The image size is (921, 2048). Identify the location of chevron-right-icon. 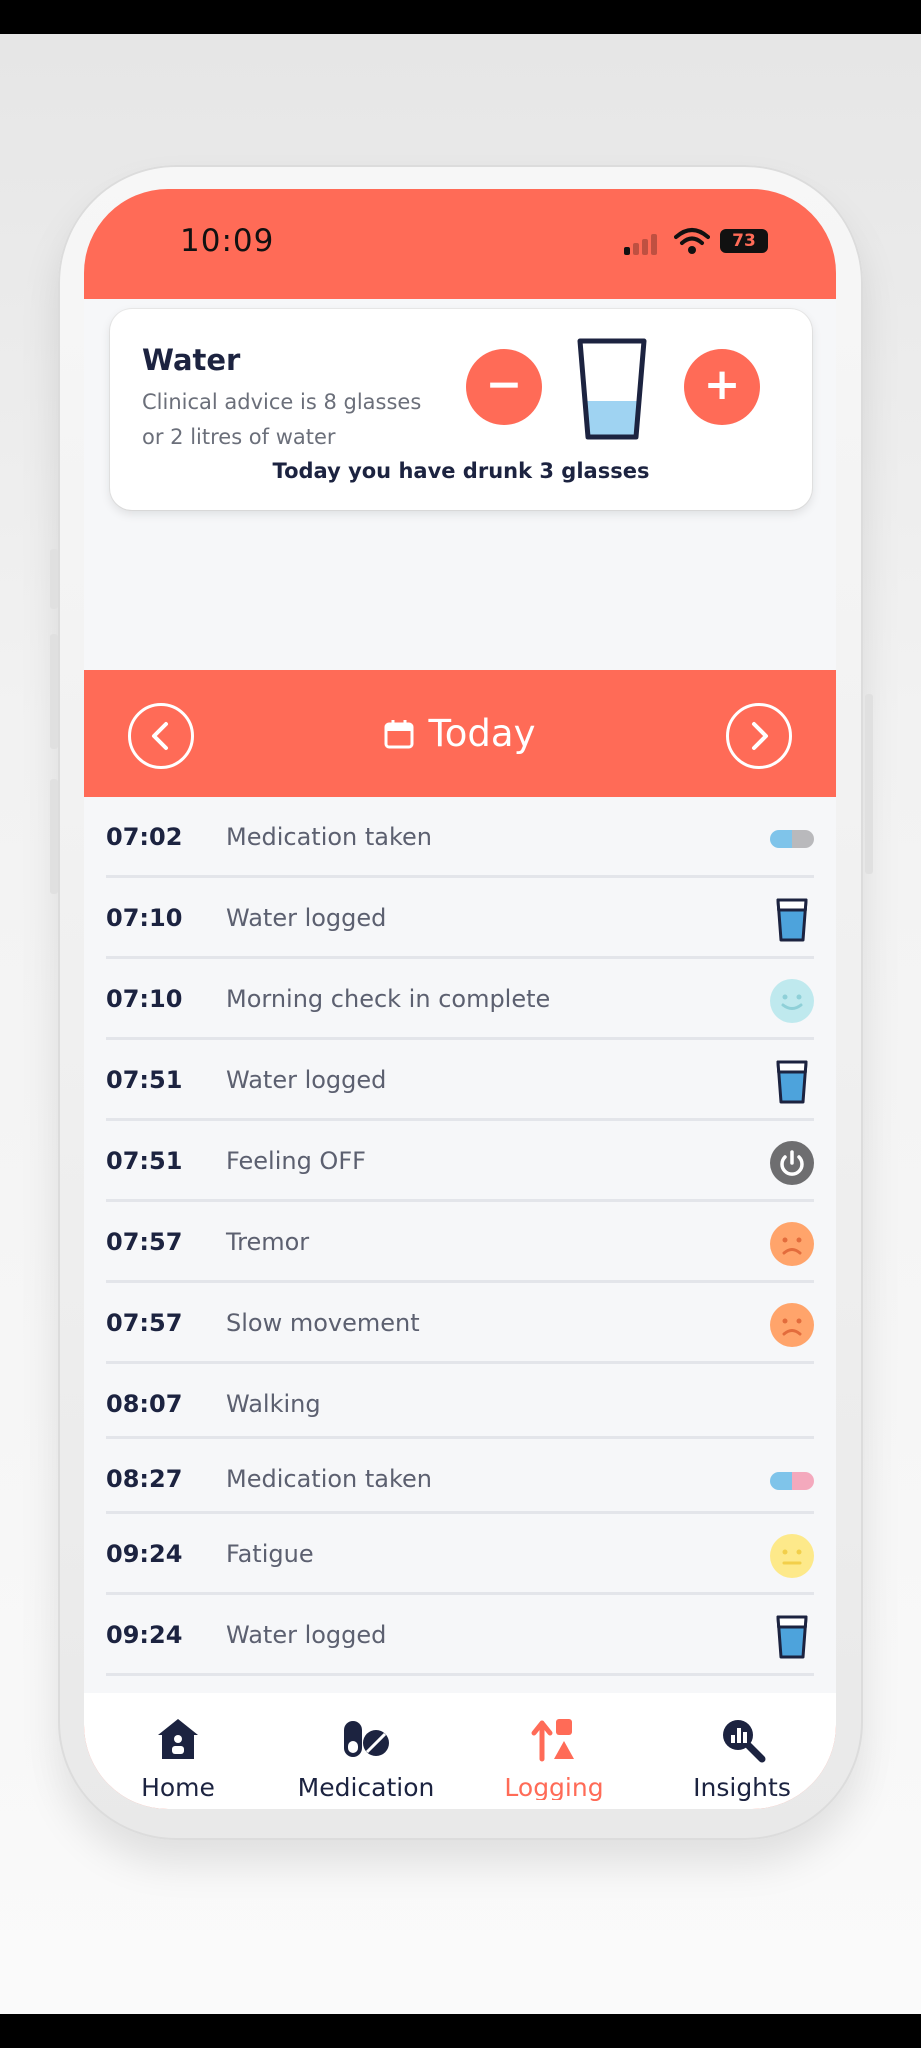
(760, 736).